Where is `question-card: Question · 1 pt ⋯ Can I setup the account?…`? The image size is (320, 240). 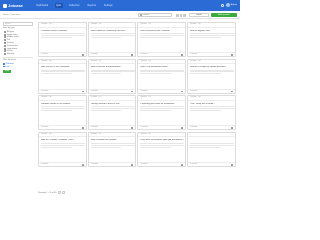 question-card: Question · 1 pt ⋯ Can I setup the account?… is located at coordinates (211, 113).